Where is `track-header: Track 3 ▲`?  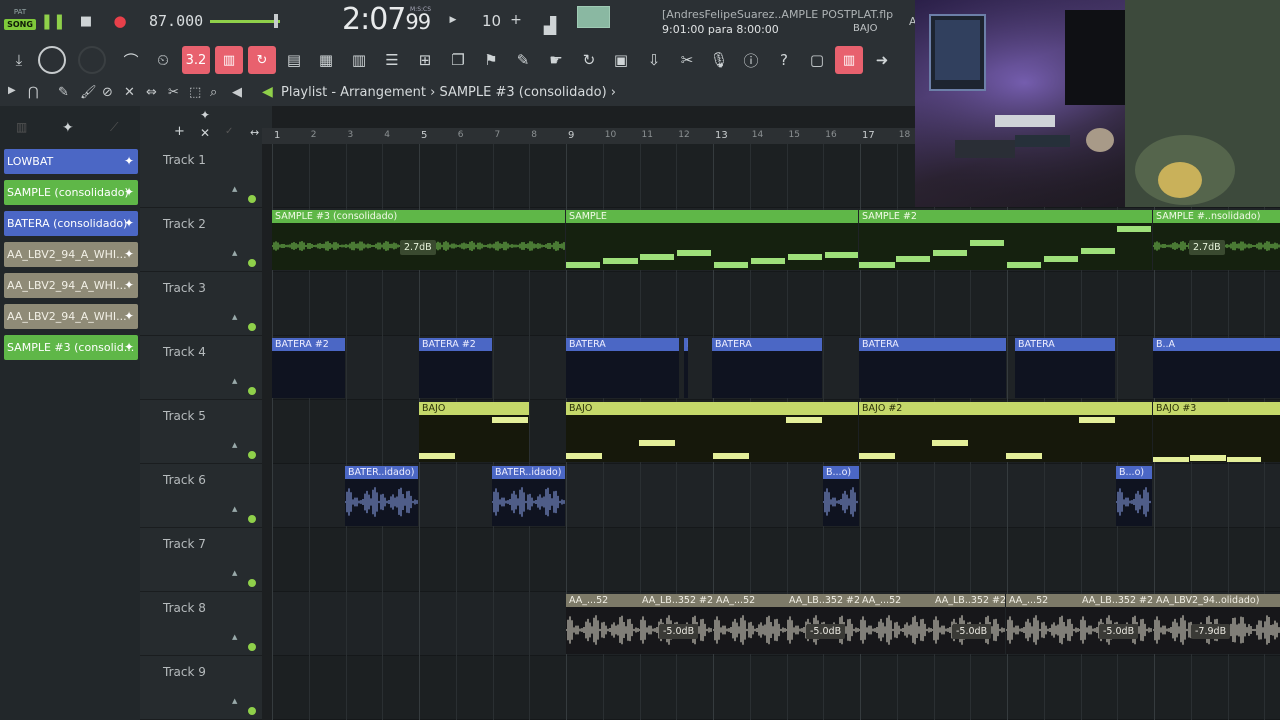
track-header: Track 3 ▲ is located at coordinates (201, 304).